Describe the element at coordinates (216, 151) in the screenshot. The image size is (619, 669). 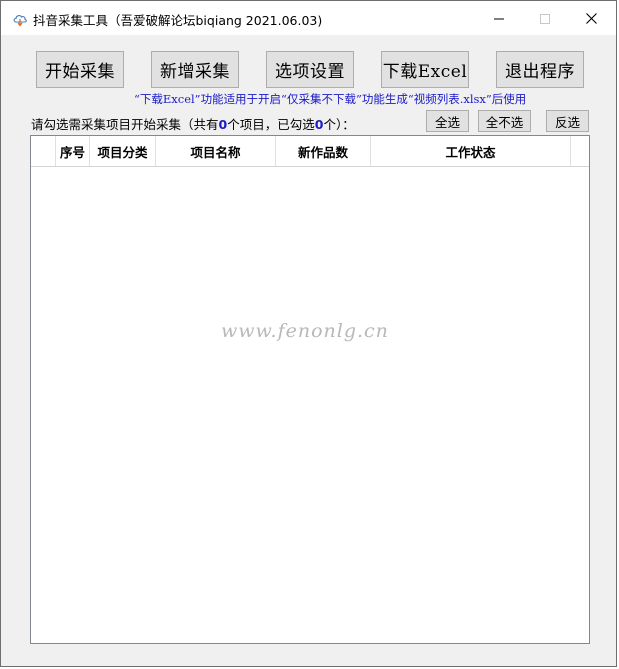
I see `column-header-name: 项目名称` at that location.